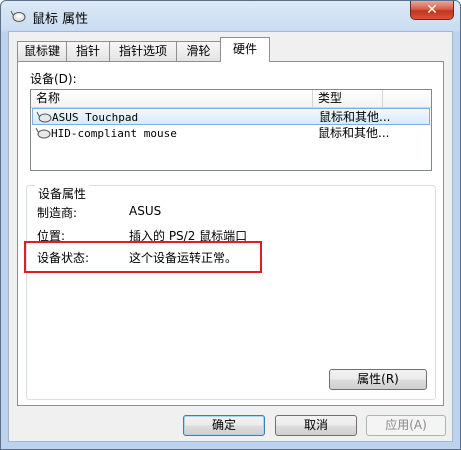 The height and width of the screenshot is (450, 461). I want to click on tab-wheel: 滑轮, so click(198, 51).